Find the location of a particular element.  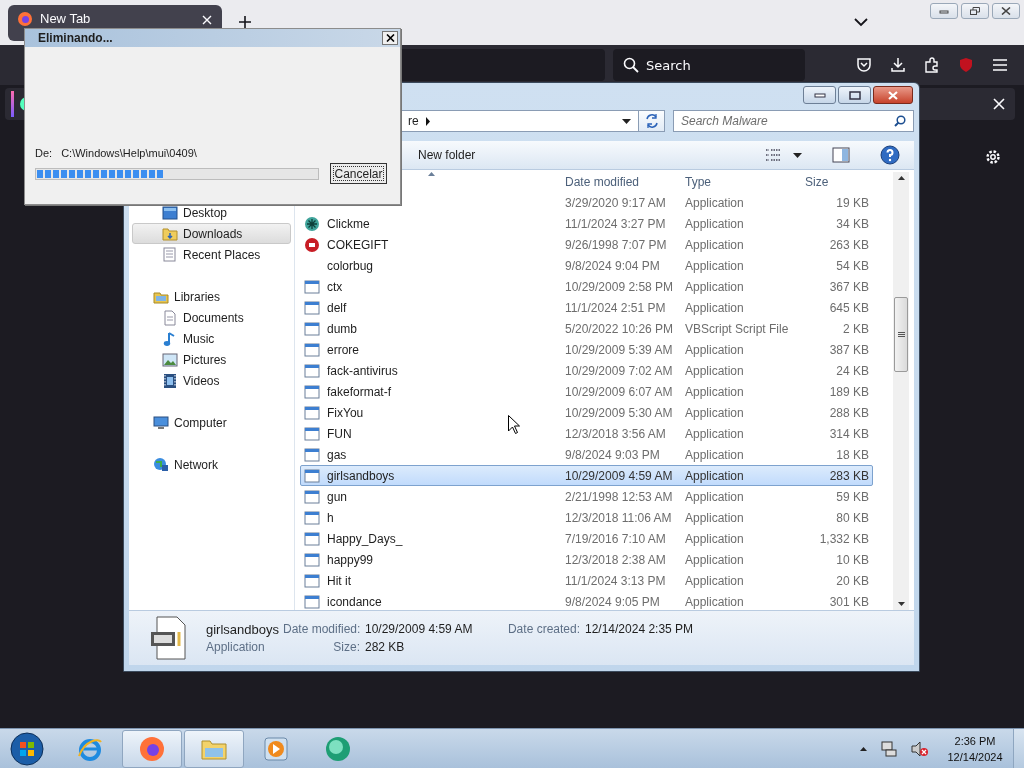

file-name: Clickme is located at coordinates (348, 223).